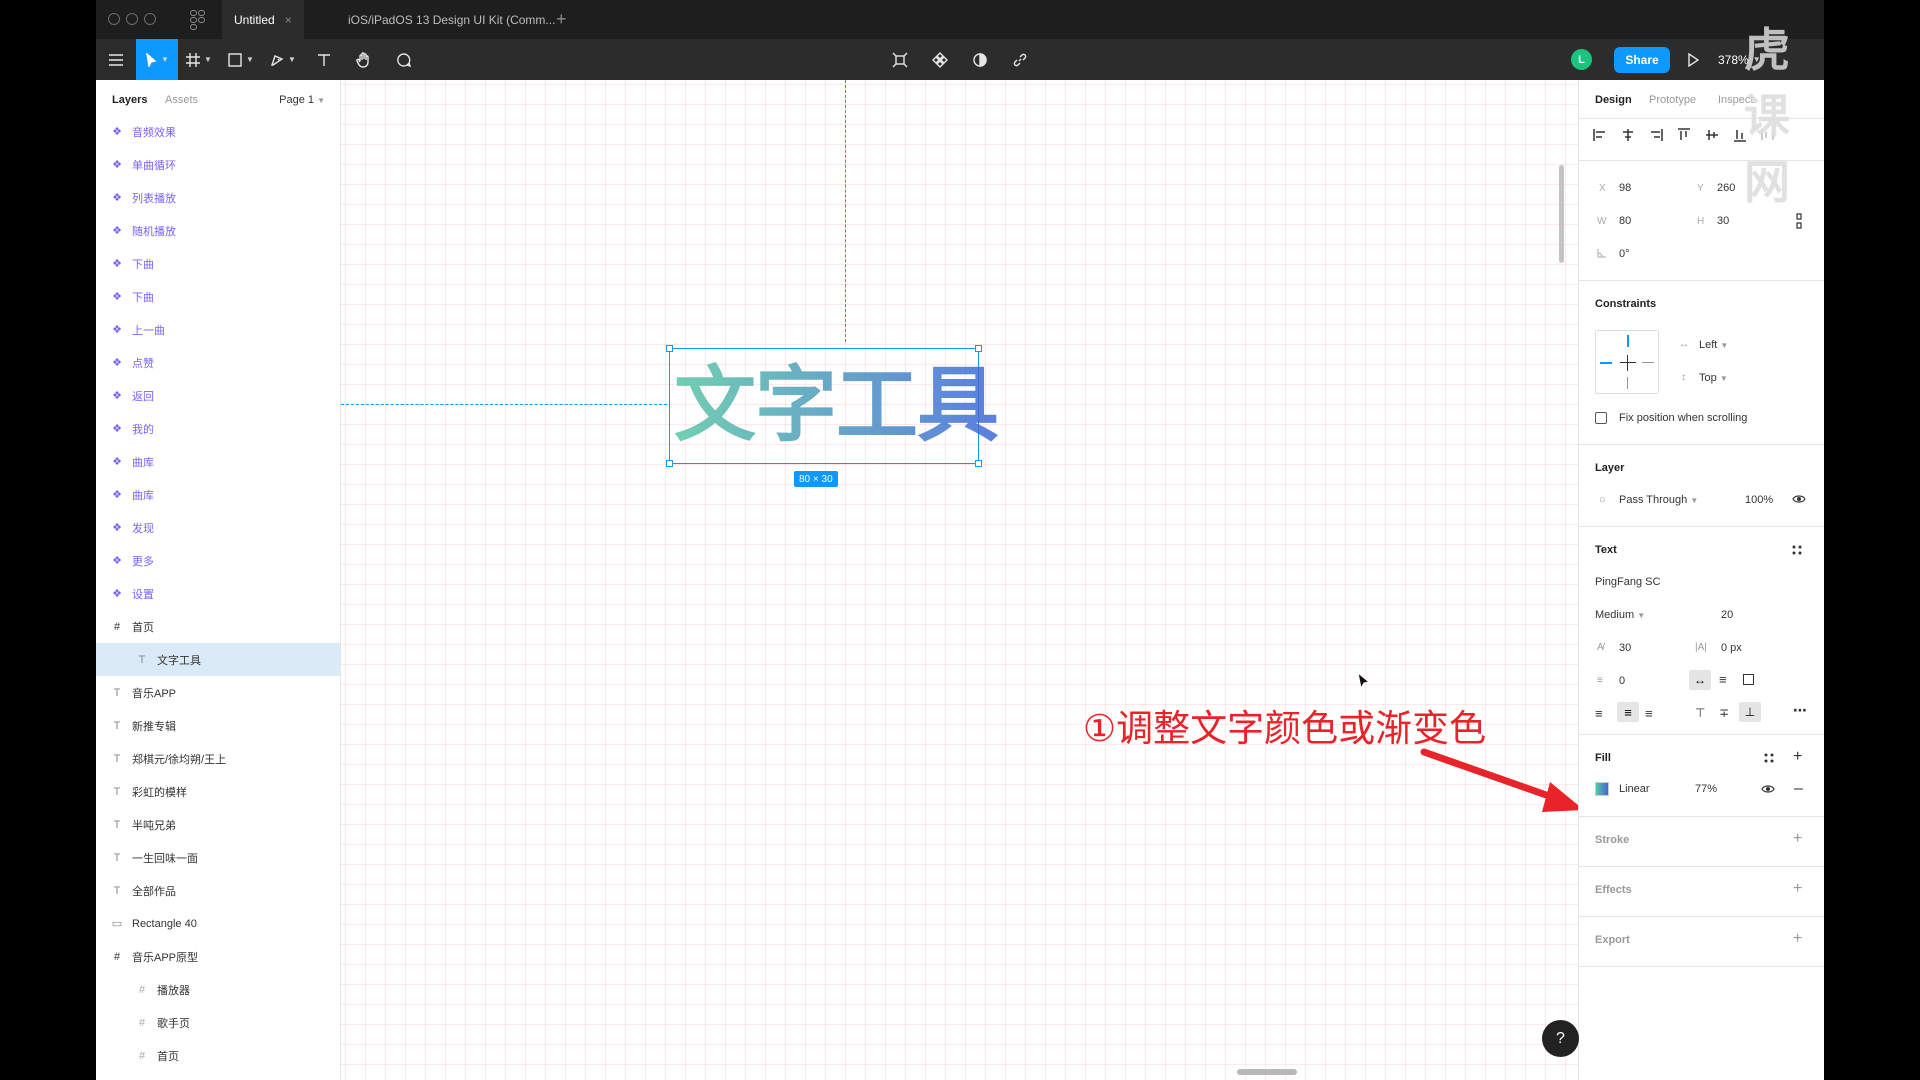 The image size is (1920, 1080). I want to click on height-input: 30, so click(1723, 221).